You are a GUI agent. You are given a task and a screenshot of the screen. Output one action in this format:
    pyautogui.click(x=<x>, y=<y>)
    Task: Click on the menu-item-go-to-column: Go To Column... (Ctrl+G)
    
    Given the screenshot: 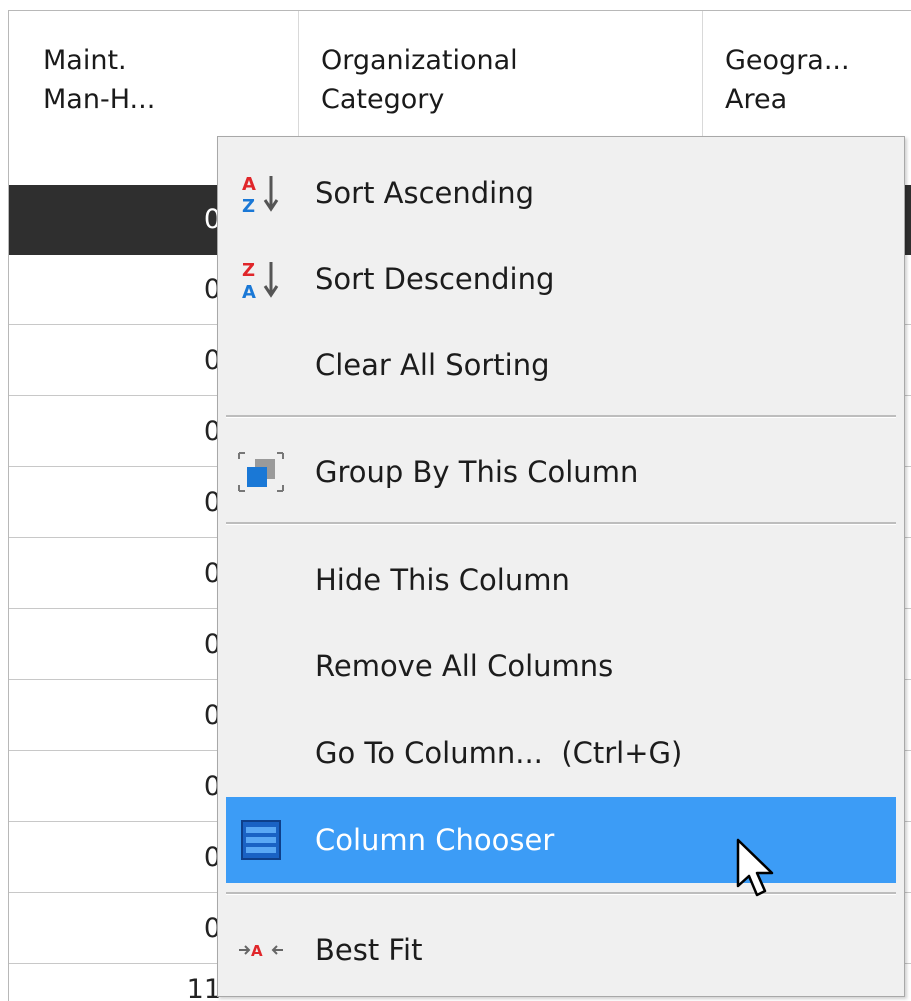 What is the action you would take?
    pyautogui.click(x=561, y=753)
    